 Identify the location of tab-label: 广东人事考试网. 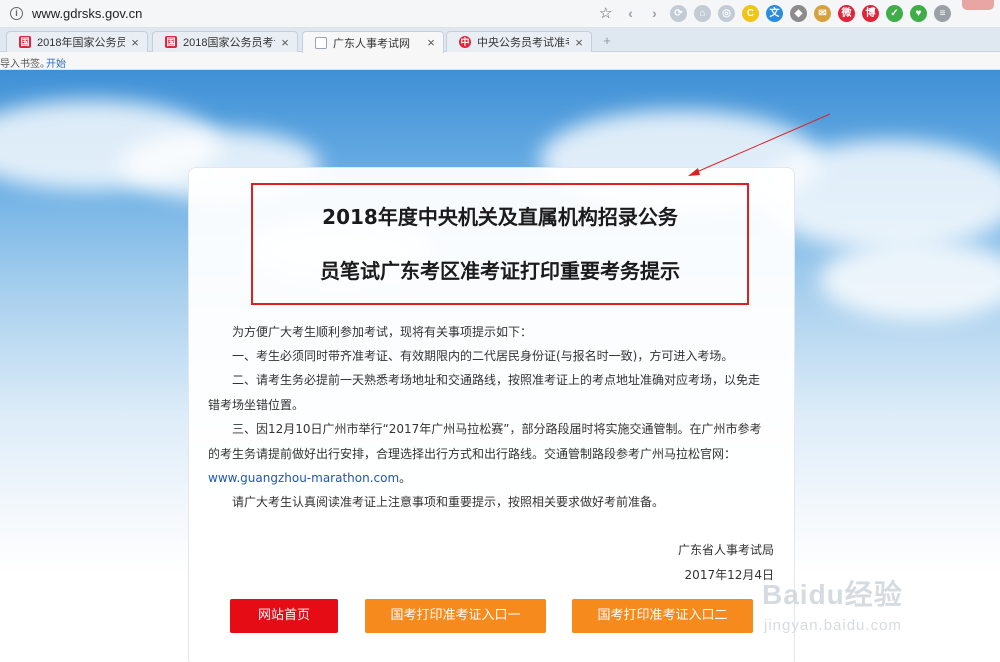
(371, 43).